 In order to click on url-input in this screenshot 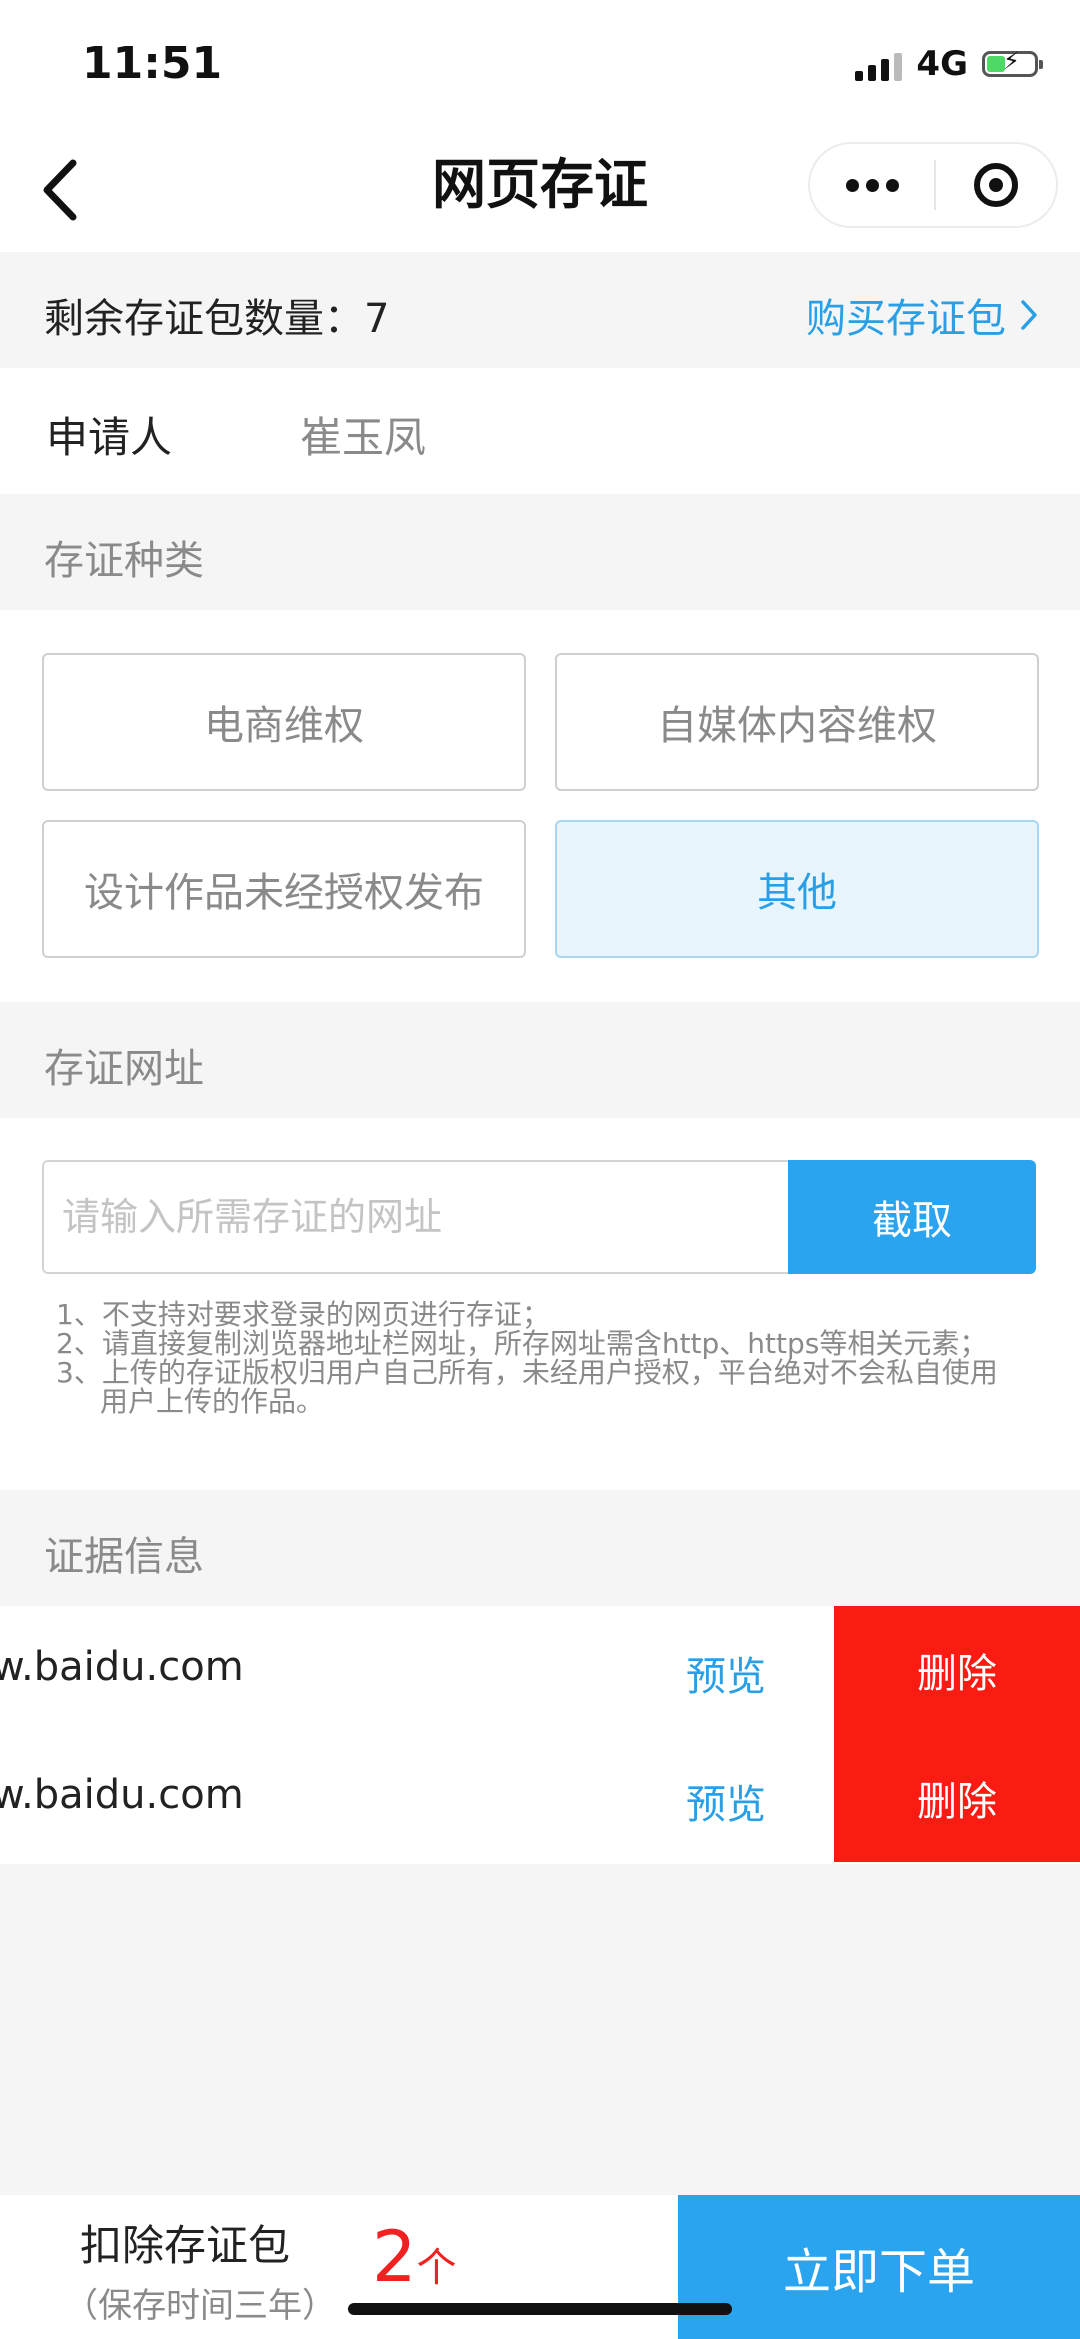, I will do `click(416, 1217)`.